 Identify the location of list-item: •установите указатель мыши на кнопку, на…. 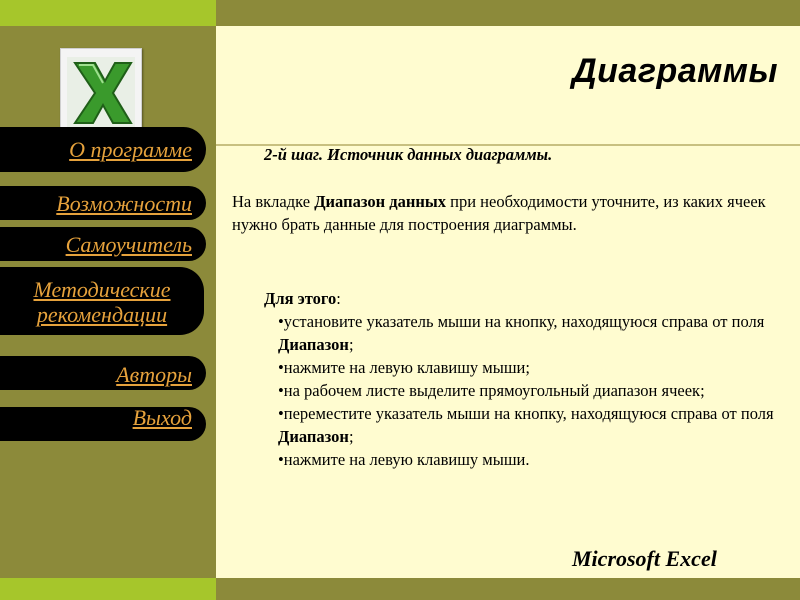
(533, 333).